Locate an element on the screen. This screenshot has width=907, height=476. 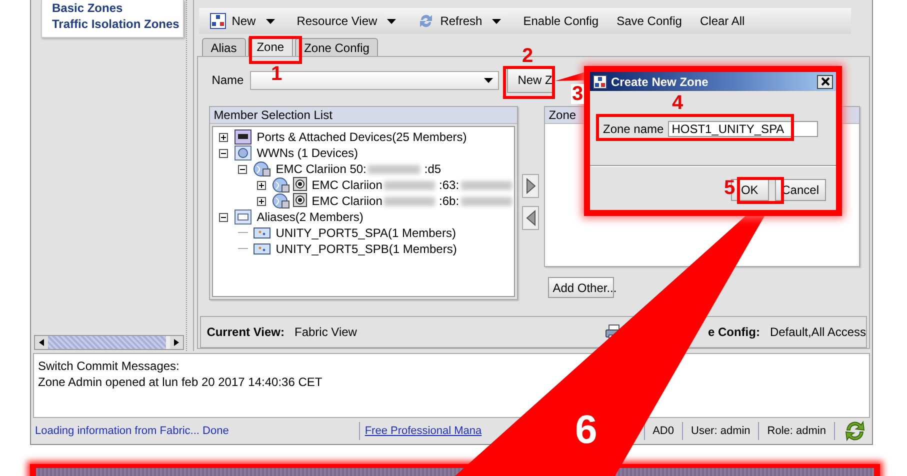
tree-item-label: UNITY_PORT5_SPB(1 Members) is located at coordinates (366, 249).